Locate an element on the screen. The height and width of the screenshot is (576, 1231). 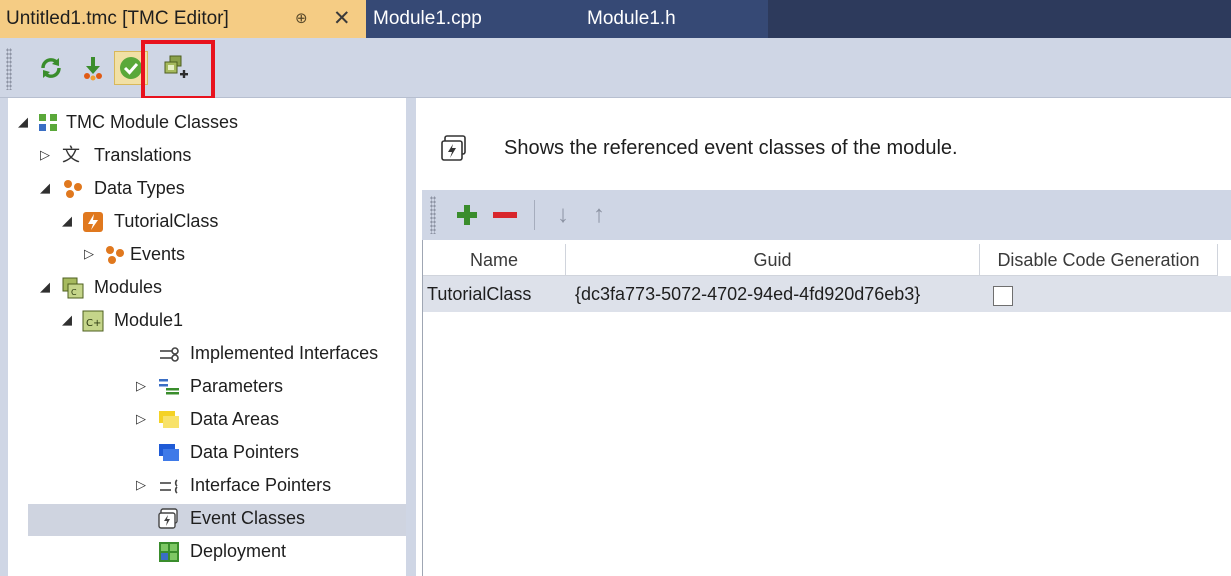
download-icon is located at coordinates (93, 69).